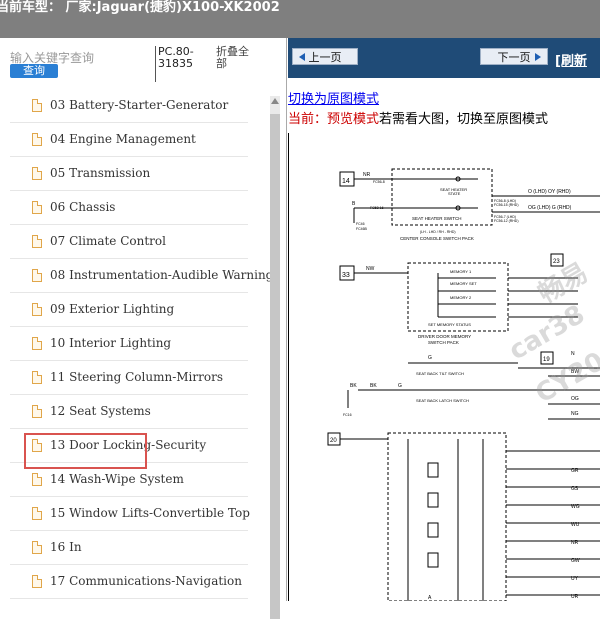 The image size is (600, 619). What do you see at coordinates (123, 139) in the screenshot?
I see `tree-item-label: 04 Engine Management` at bounding box center [123, 139].